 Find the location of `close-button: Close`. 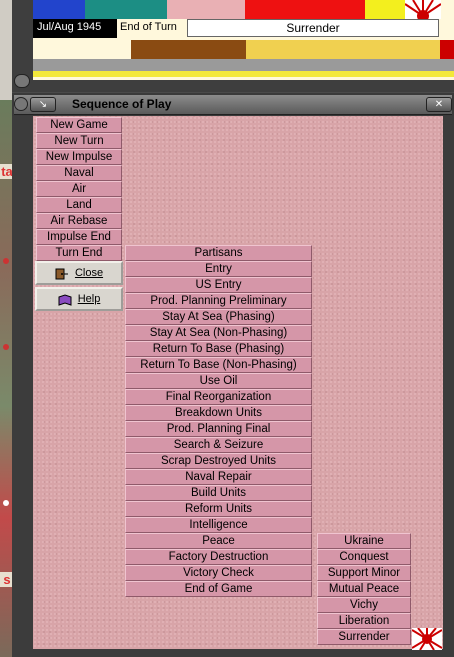

close-button: Close is located at coordinates (79, 273).